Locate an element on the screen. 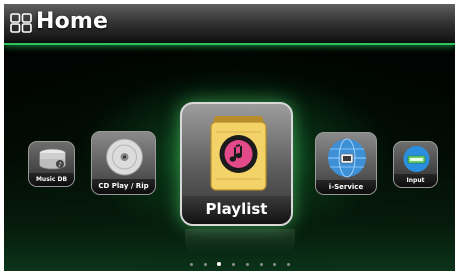  music-db-icon: ♪ is located at coordinates (52, 159).